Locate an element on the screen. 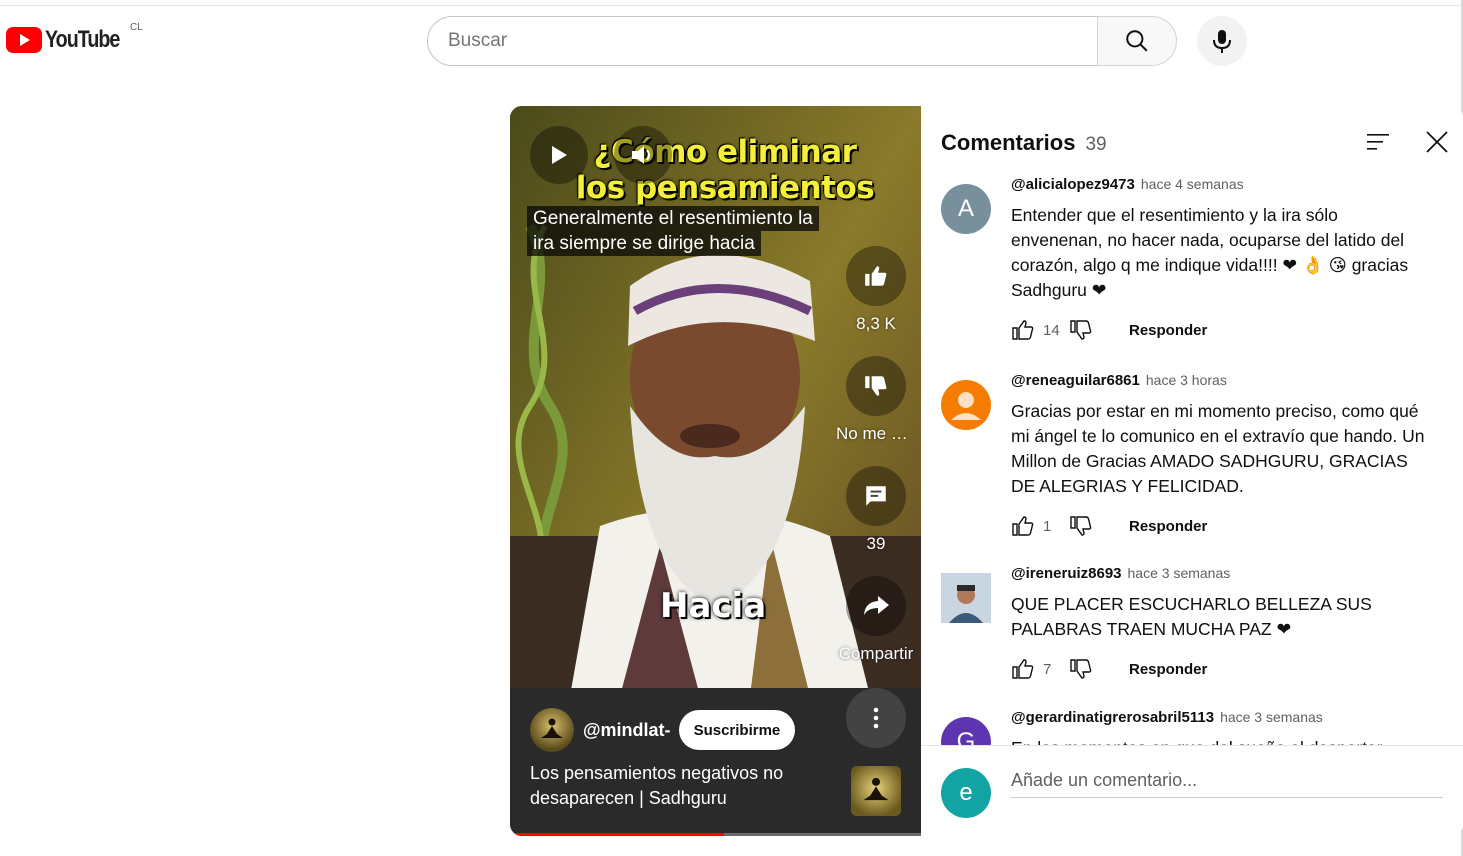 This screenshot has width=1463, height=856. comments-button is located at coordinates (876, 496).